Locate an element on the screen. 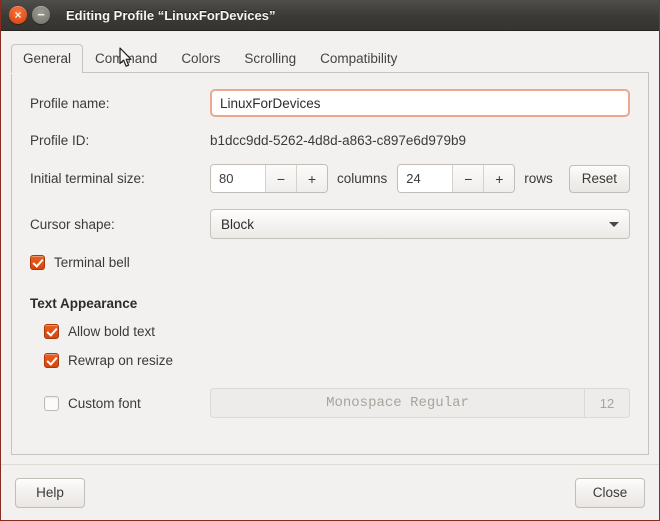 This screenshot has width=660, height=521. minimize-icon: − is located at coordinates (41, 14).